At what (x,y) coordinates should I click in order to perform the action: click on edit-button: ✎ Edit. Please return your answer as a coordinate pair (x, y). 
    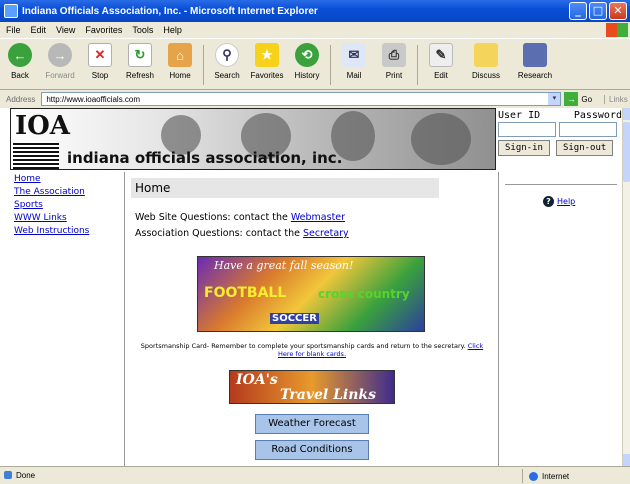
    Looking at the image, I should click on (441, 61).